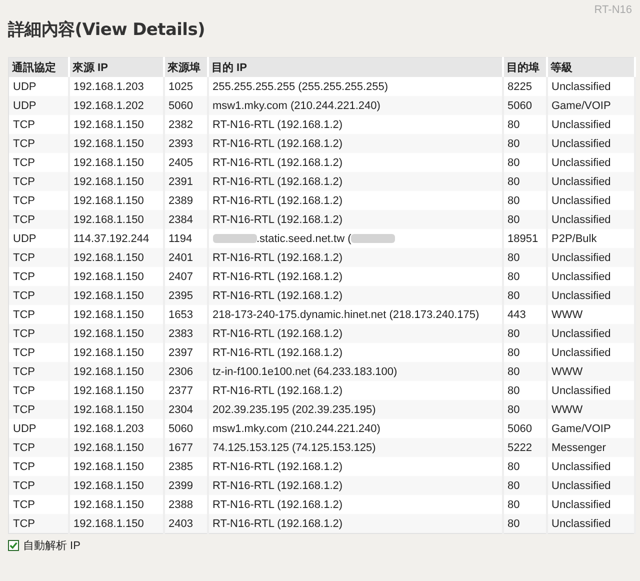  What do you see at coordinates (186, 257) in the screenshot?
I see `table-cell: 2401` at bounding box center [186, 257].